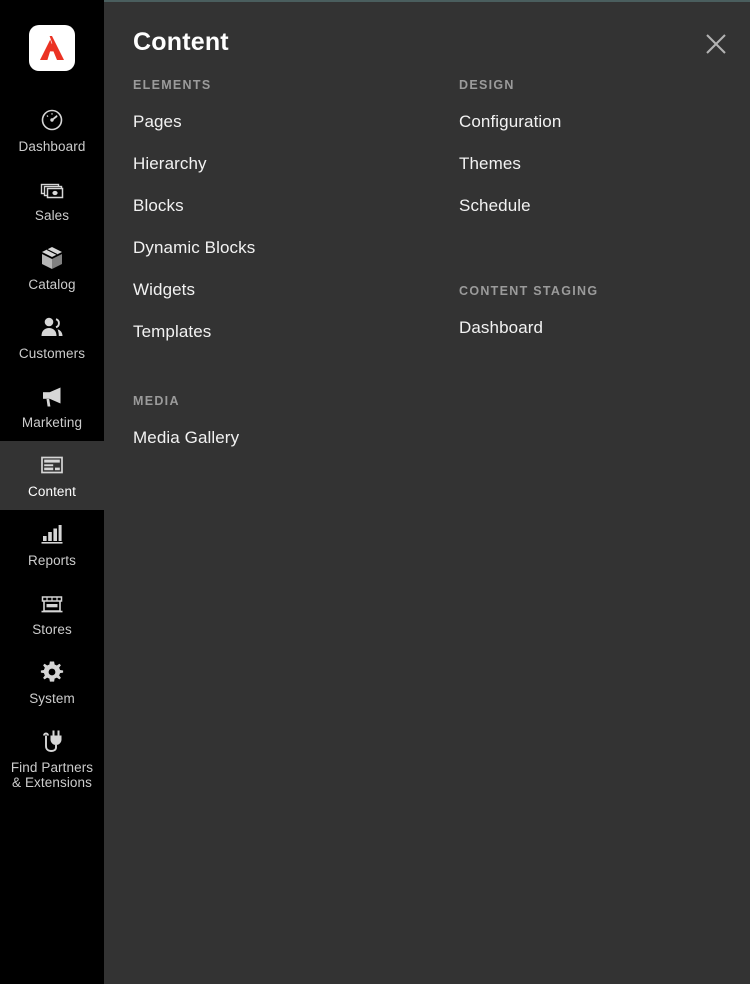 This screenshot has height=984, width=750. What do you see at coordinates (296, 331) in the screenshot?
I see `menu-item-templates: Templates` at bounding box center [296, 331].